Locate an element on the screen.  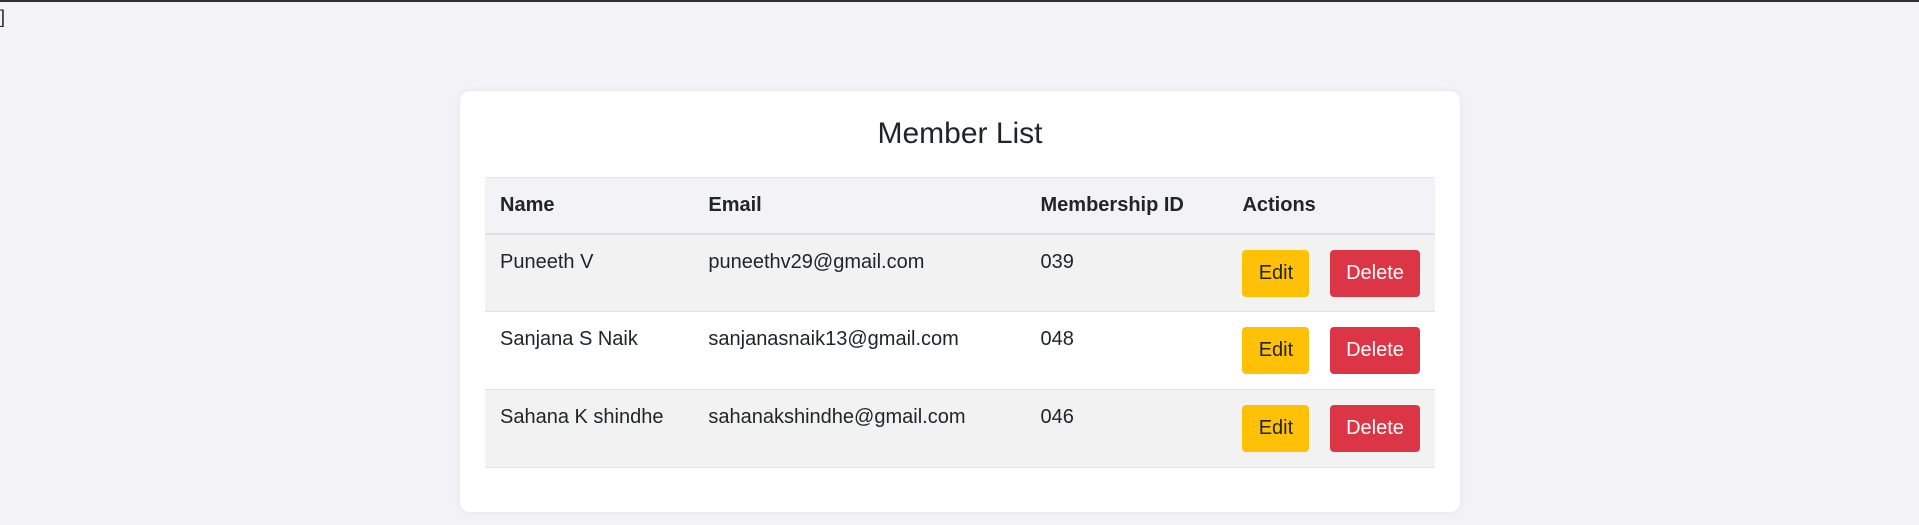
column-header-name: Name is located at coordinates (589, 206).